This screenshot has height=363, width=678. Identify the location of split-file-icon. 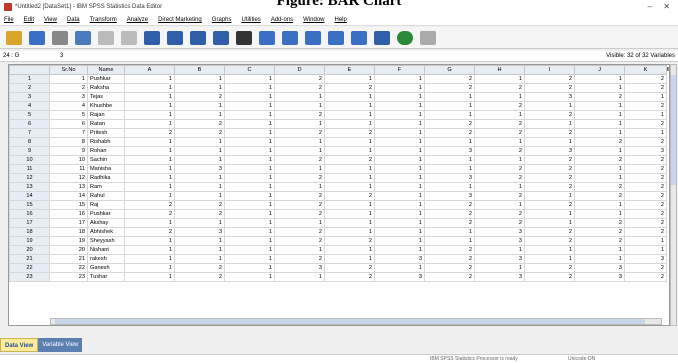
(267, 37).